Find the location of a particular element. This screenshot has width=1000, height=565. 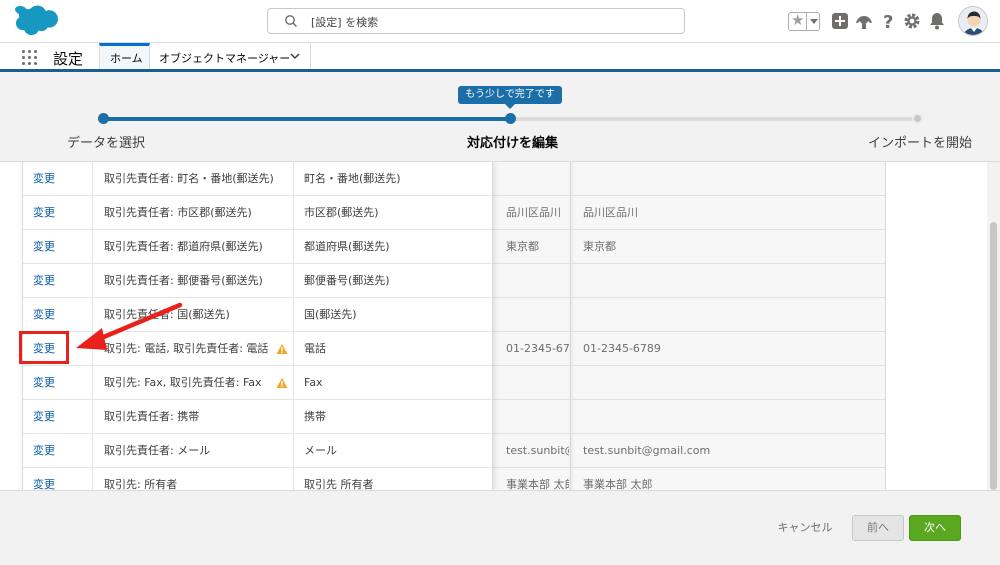

mapping-row: 変更 取引先責任者: 都道府県(郵送先) 都道府県(郵送先) is located at coordinates (257, 247).